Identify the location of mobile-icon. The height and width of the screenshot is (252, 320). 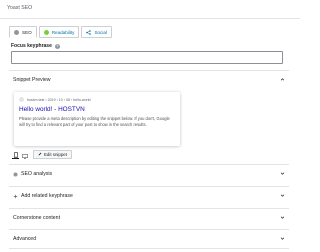
(15, 154).